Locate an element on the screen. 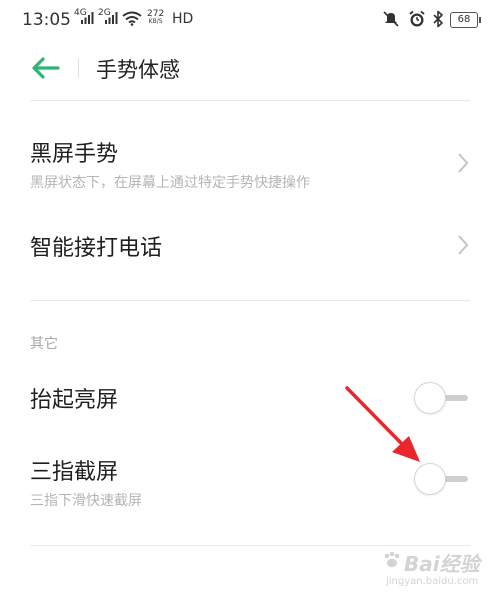 This screenshot has height=600, width=500. network-speed-unit: KB/S is located at coordinates (155, 21).